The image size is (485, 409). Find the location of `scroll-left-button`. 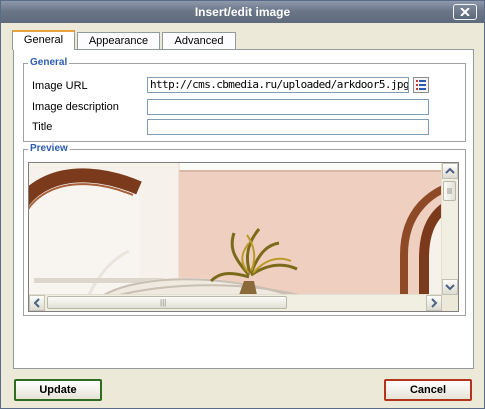

scroll-left-button is located at coordinates (37, 303).